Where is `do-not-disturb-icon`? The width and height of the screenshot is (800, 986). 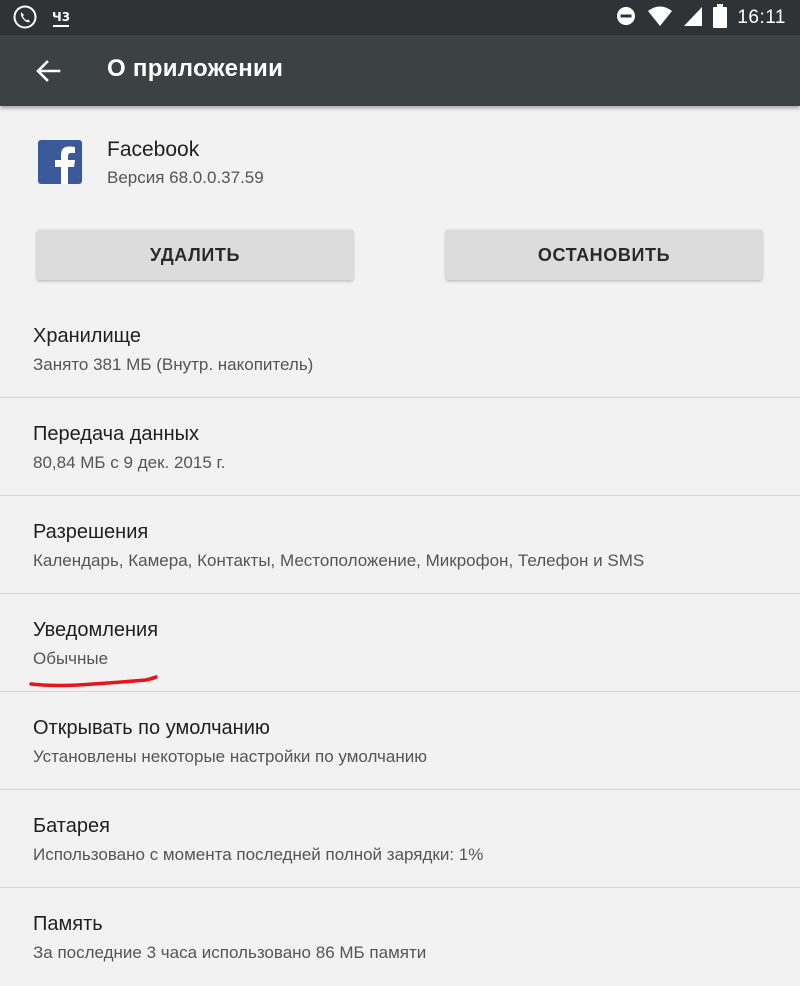
do-not-disturb-icon is located at coordinates (626, 18).